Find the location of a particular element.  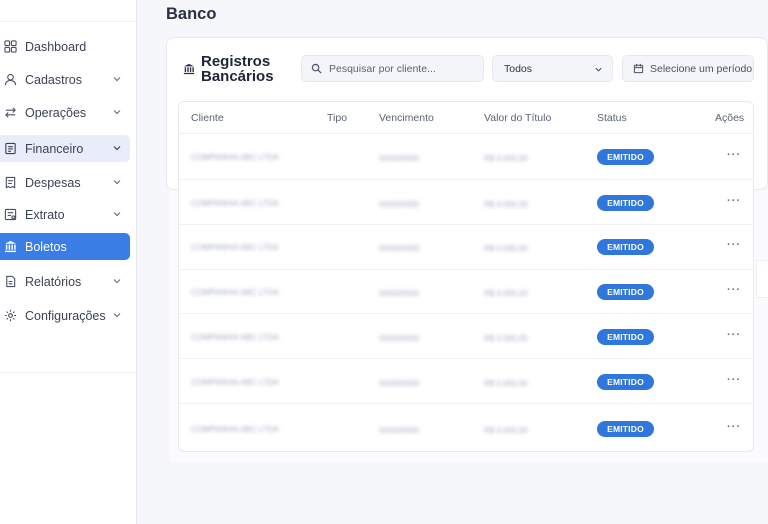

sidebar-item-label: Dashboard is located at coordinates (56, 46).